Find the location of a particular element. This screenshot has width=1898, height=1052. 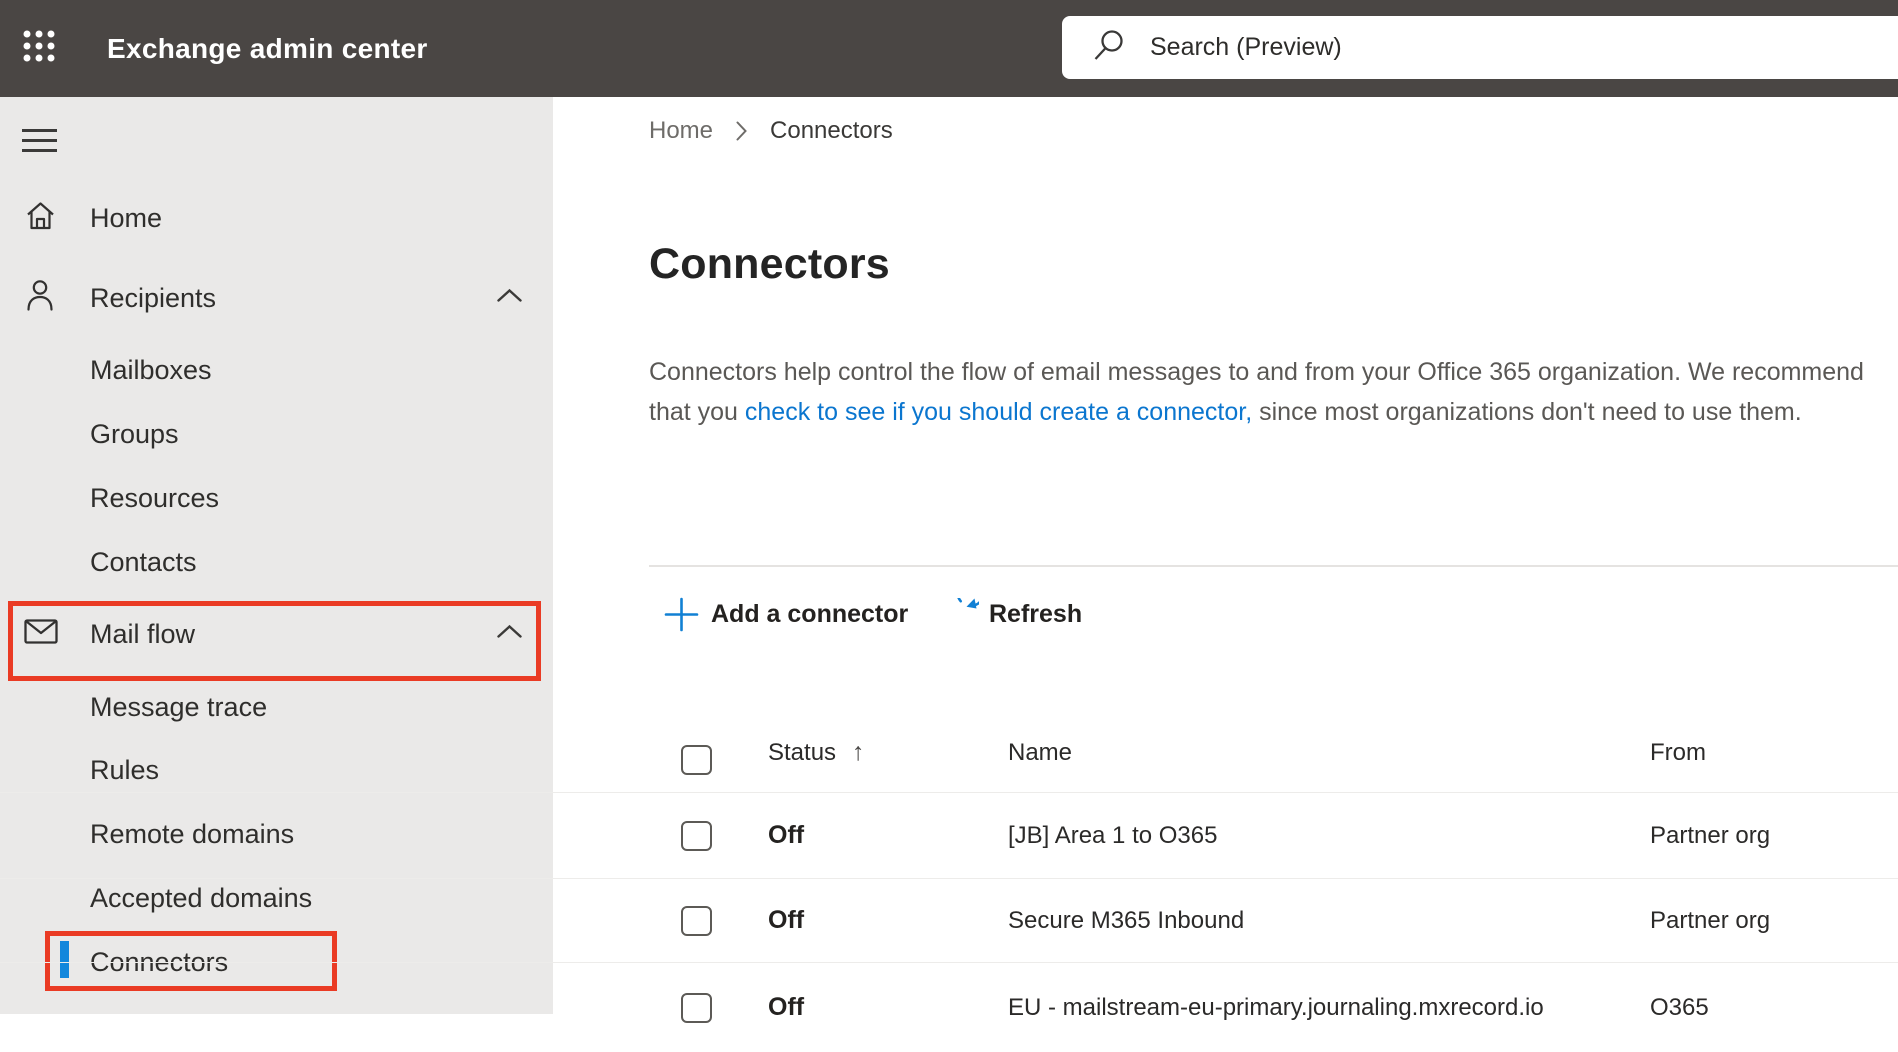

column-header-name: Name is located at coordinates (1040, 752).